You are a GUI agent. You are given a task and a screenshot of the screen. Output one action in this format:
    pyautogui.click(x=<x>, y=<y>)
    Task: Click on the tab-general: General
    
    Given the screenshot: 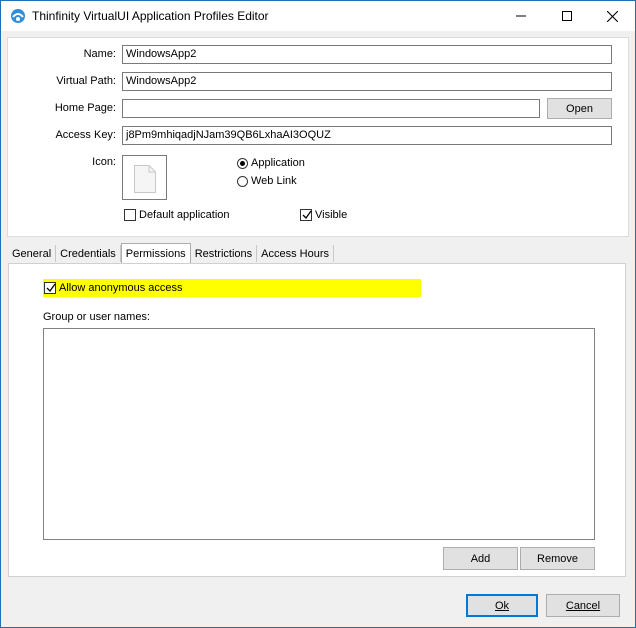 What is the action you would take?
    pyautogui.click(x=32, y=253)
    